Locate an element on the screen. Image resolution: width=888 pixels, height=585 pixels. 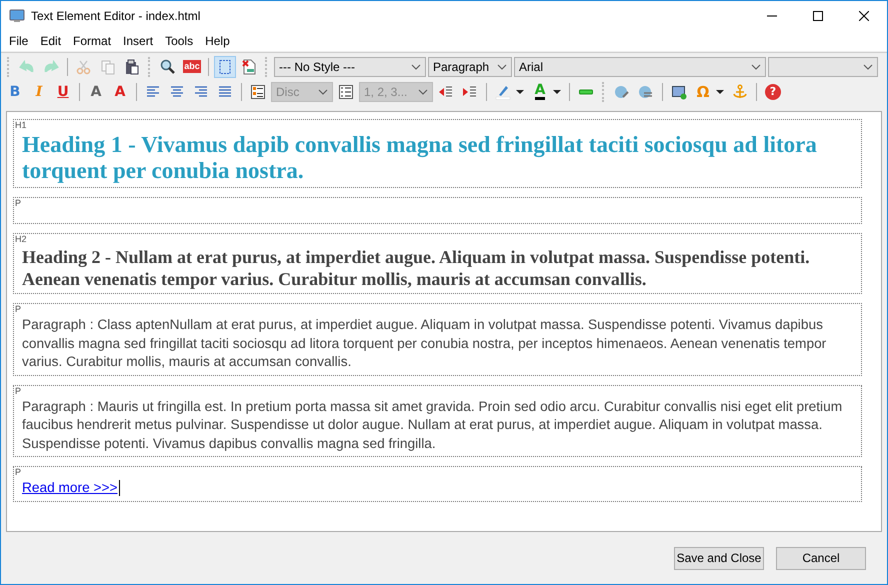
heading-text: Heading 2 - Nullam at erat purus, at imperdiet augue. Aliquam in volutpat massa. Suspendisse potenti. Aenean venenatis tempor varius. Curabitur mollis, mauris at accumsan convallis. is located at coordinates (416, 268).